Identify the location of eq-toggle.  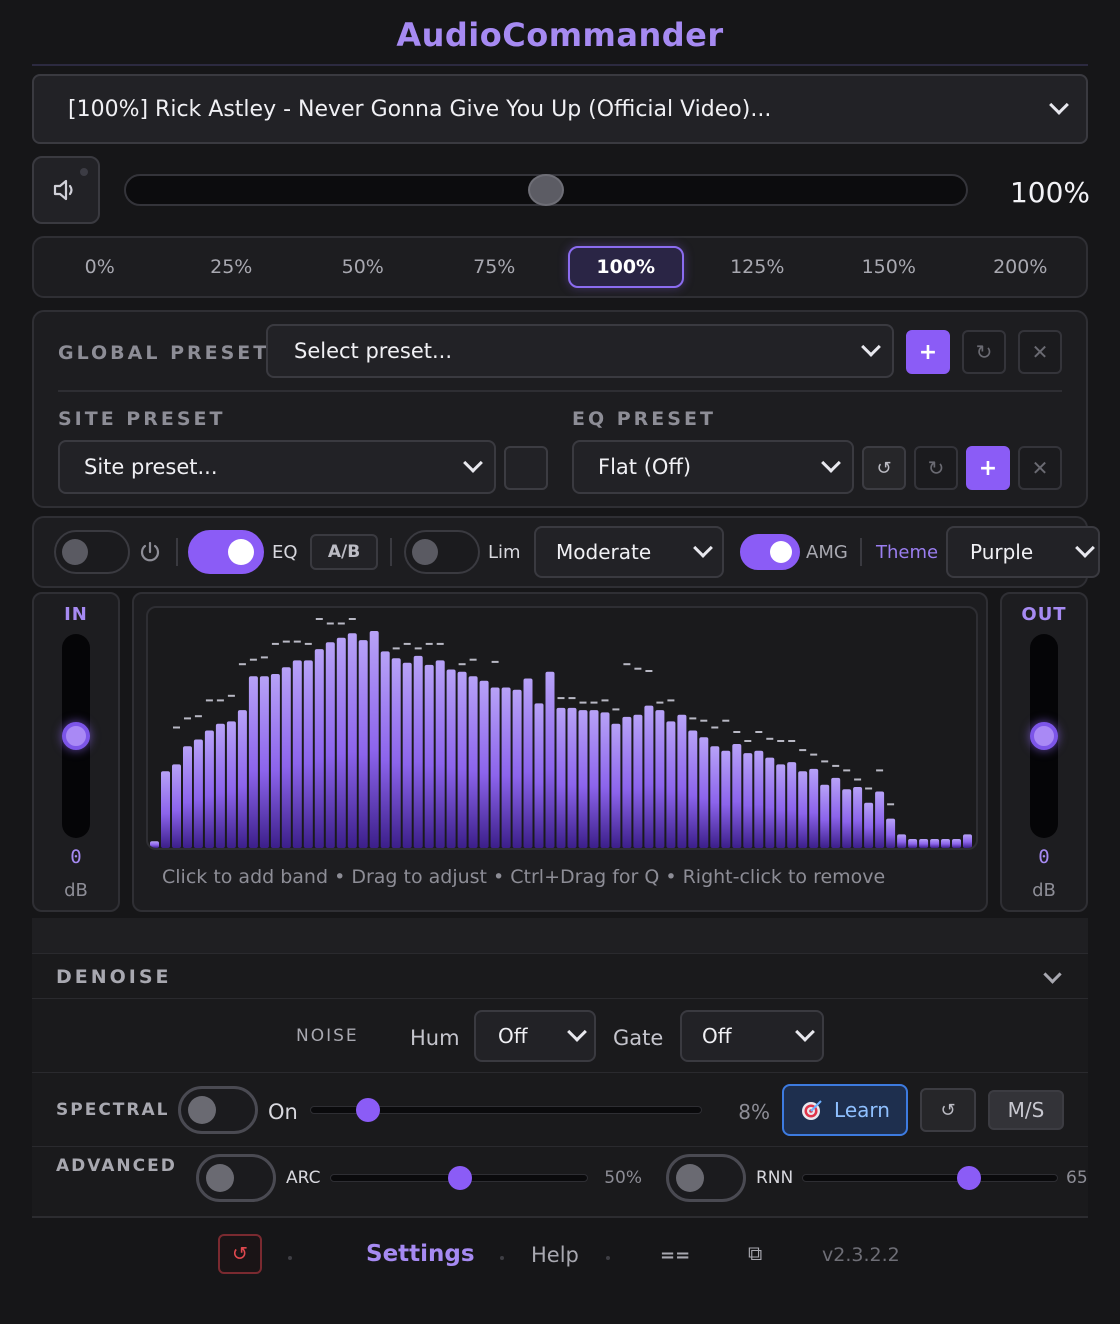
(226, 552).